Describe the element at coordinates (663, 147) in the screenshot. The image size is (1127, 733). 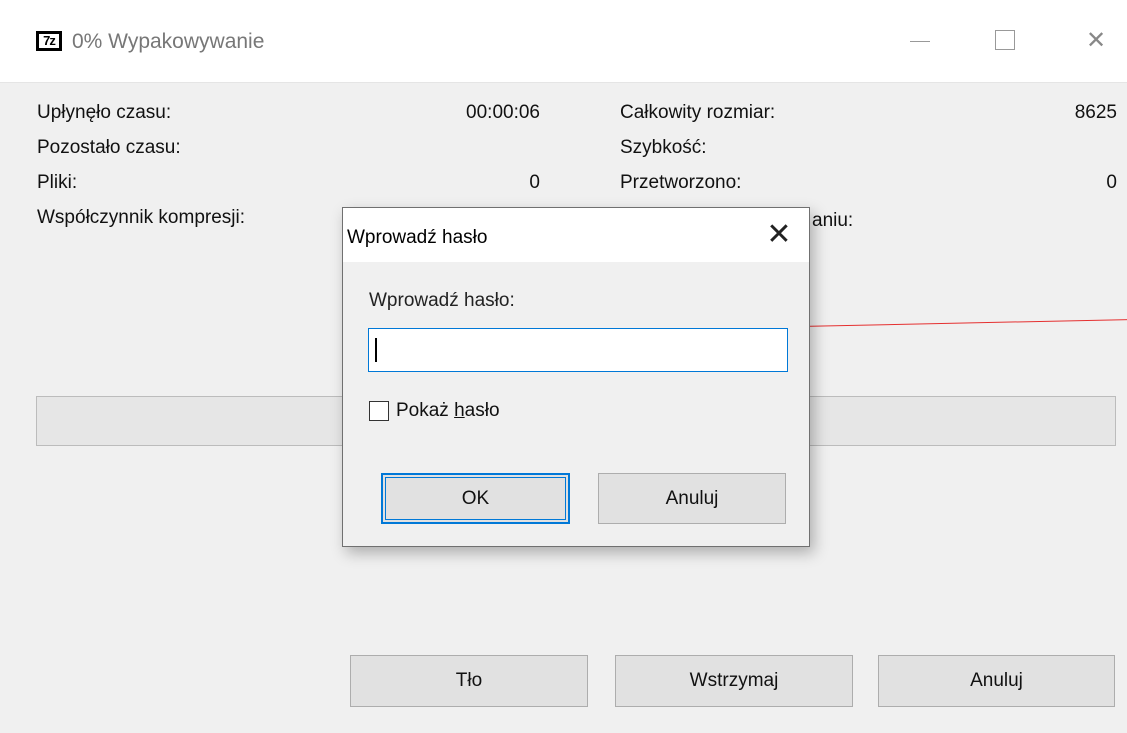
I see `speed-label: Szybkość:` at that location.